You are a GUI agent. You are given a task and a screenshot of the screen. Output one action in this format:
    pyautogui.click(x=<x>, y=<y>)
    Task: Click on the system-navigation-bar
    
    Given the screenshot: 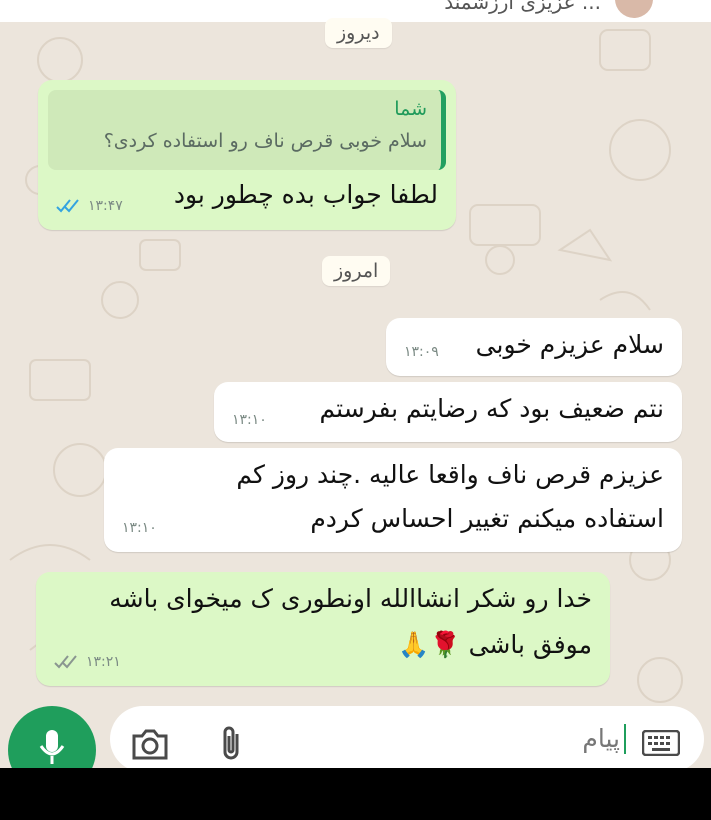 What is the action you would take?
    pyautogui.click(x=355, y=794)
    